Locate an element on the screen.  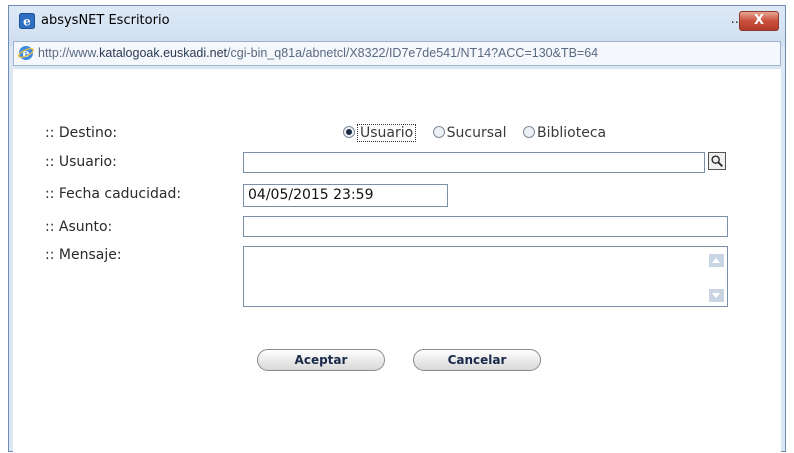
cancel-button: Cancelar is located at coordinates (477, 360).